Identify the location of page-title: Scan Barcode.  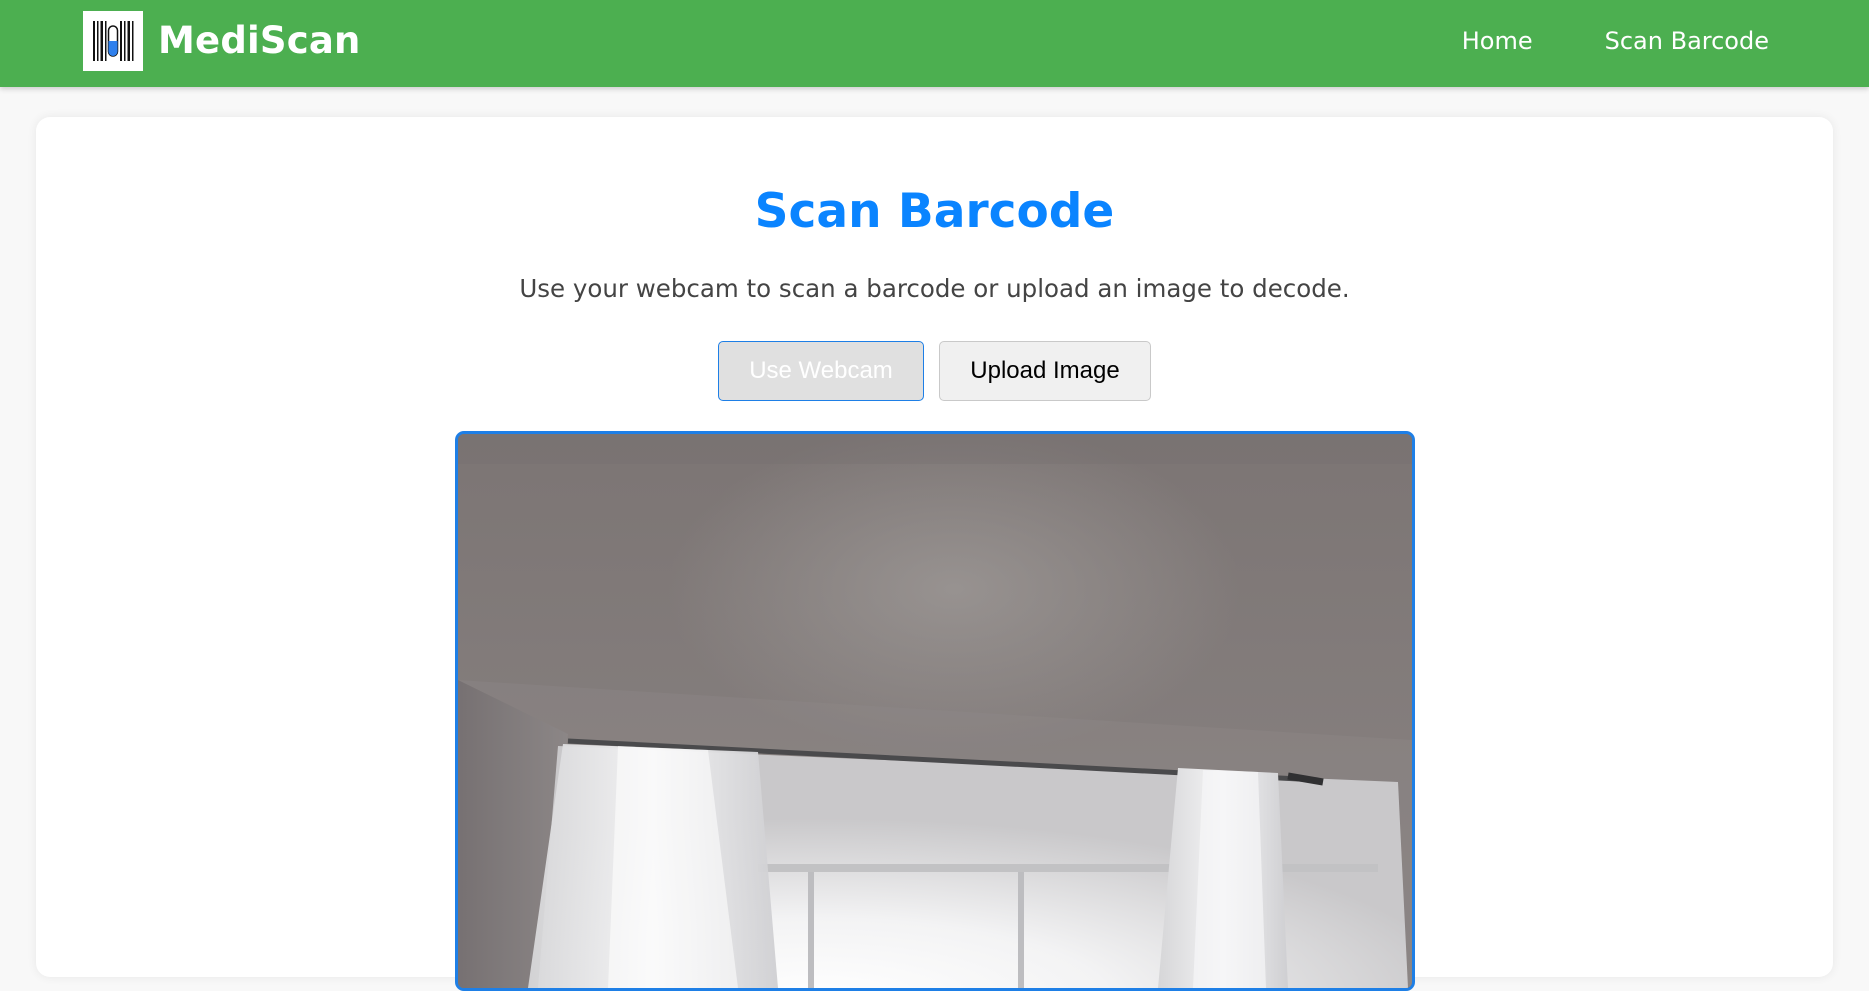
(934, 211).